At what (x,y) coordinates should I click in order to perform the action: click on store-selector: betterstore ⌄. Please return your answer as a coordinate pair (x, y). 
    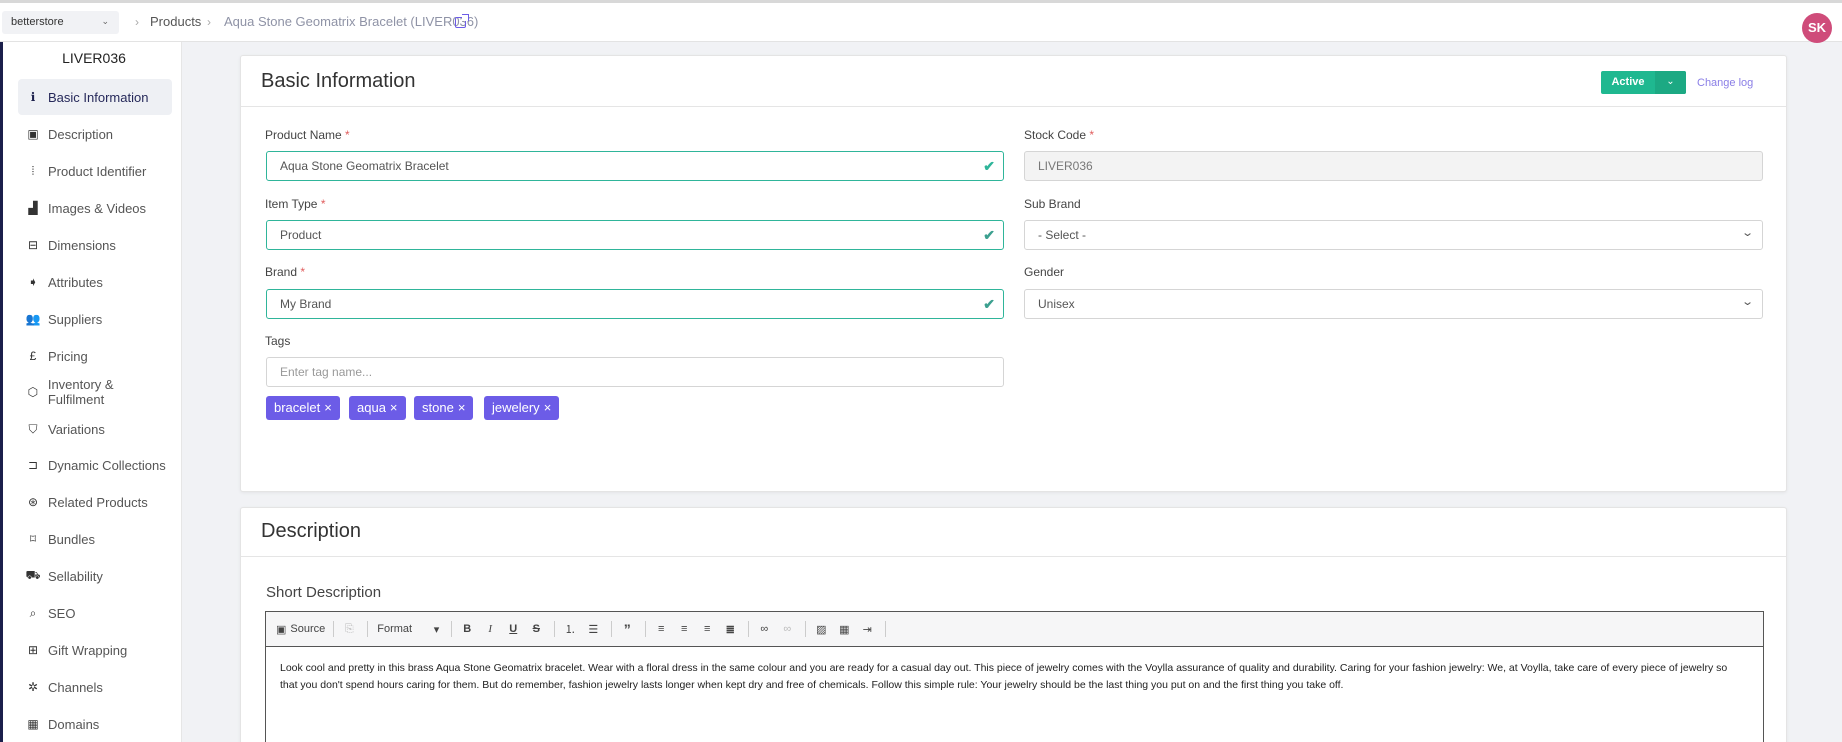
    Looking at the image, I should click on (60, 22).